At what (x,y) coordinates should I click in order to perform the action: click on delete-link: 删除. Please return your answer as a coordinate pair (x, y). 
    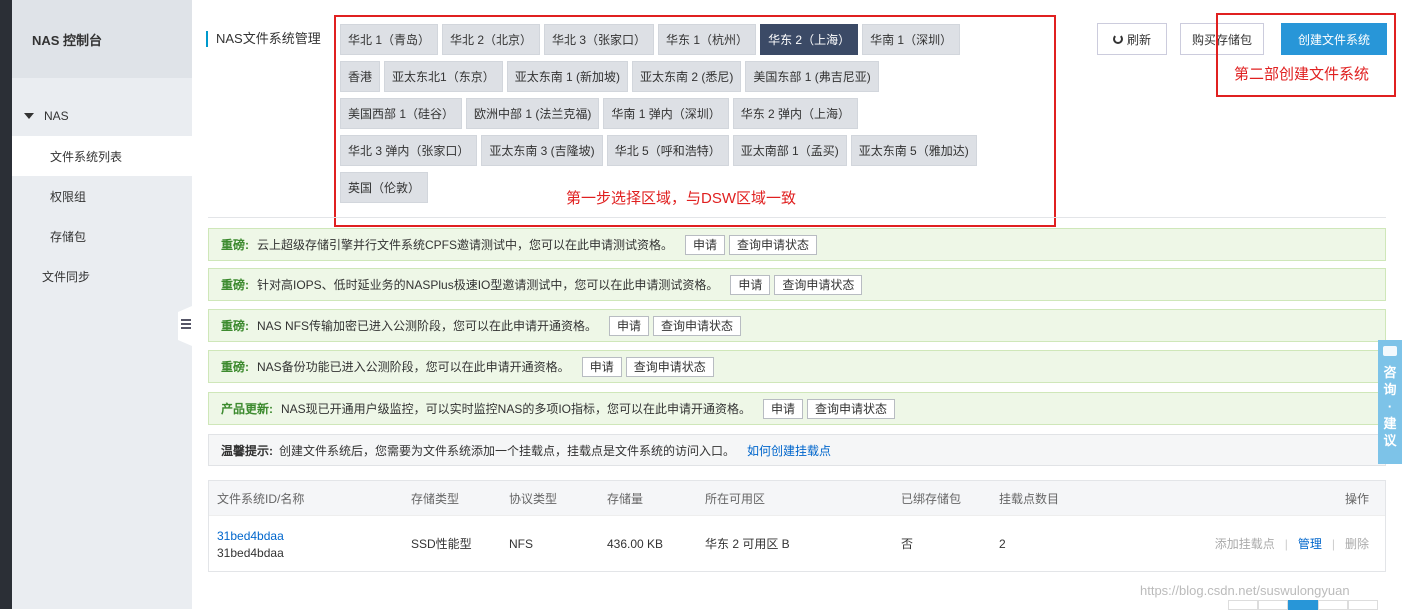
    Looking at the image, I should click on (1357, 543).